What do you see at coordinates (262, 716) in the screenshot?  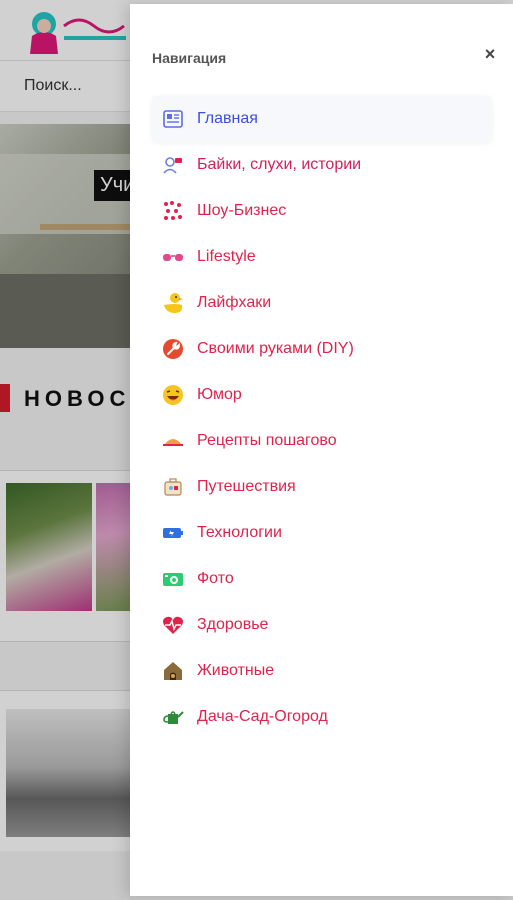 I see `nav-item-label: Дача-Сад-Огород` at bounding box center [262, 716].